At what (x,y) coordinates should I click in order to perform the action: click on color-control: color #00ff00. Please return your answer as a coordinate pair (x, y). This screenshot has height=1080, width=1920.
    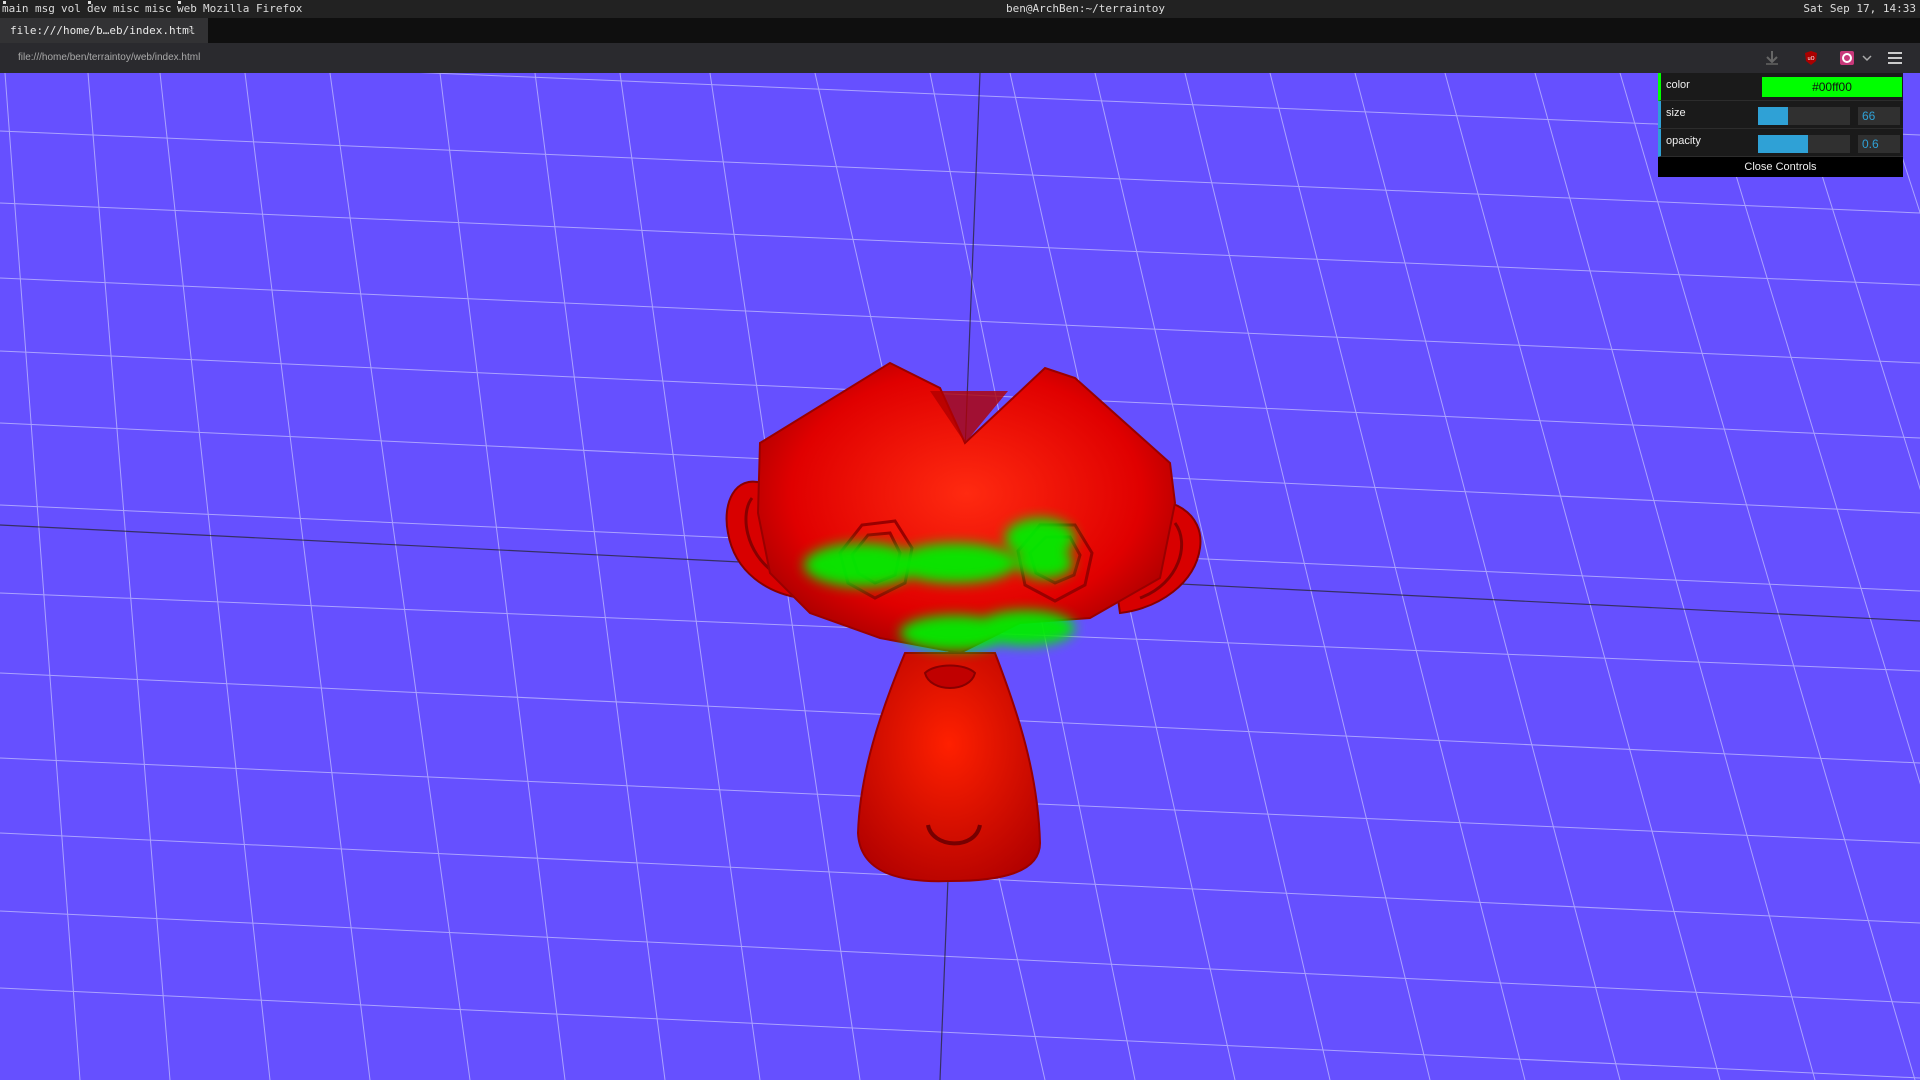
    Looking at the image, I should click on (1780, 87).